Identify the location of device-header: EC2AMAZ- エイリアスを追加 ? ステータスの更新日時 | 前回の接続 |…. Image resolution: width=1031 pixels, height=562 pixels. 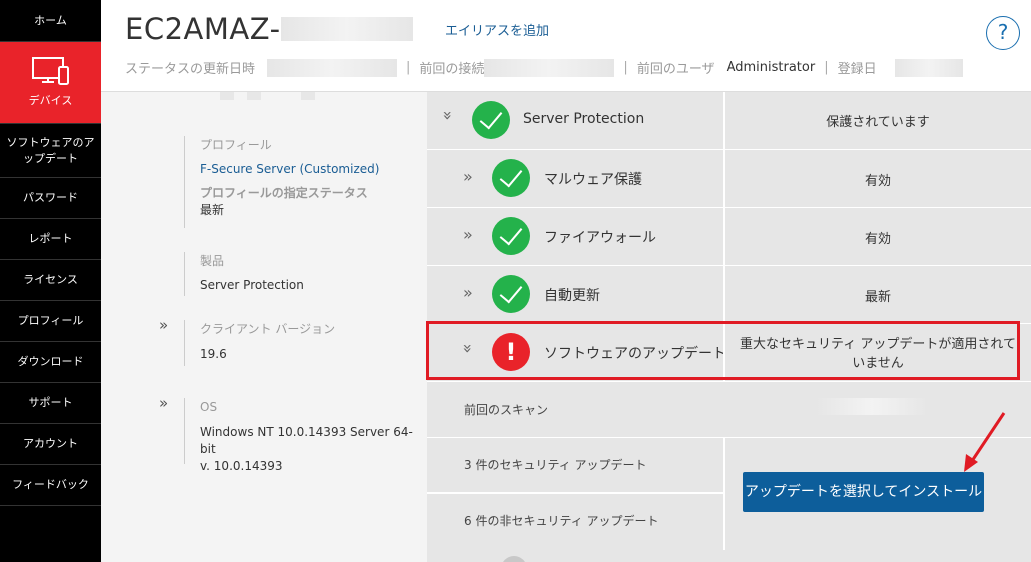
(566, 46).